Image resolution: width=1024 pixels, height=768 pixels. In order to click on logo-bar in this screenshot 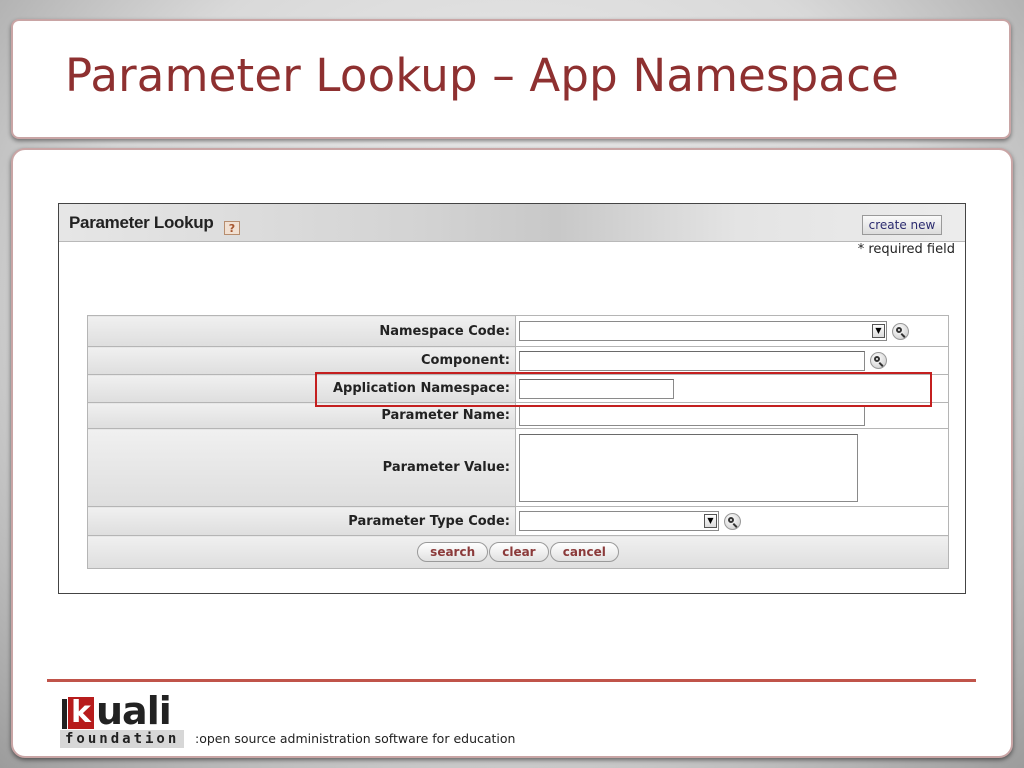, I will do `click(64, 714)`.